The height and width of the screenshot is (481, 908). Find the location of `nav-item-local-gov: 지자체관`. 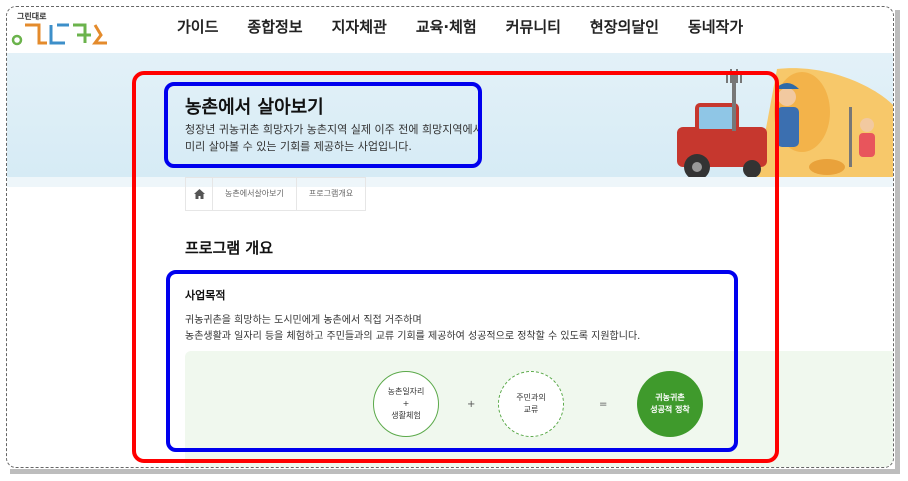

nav-item-local-gov: 지자체관 is located at coordinates (359, 26).